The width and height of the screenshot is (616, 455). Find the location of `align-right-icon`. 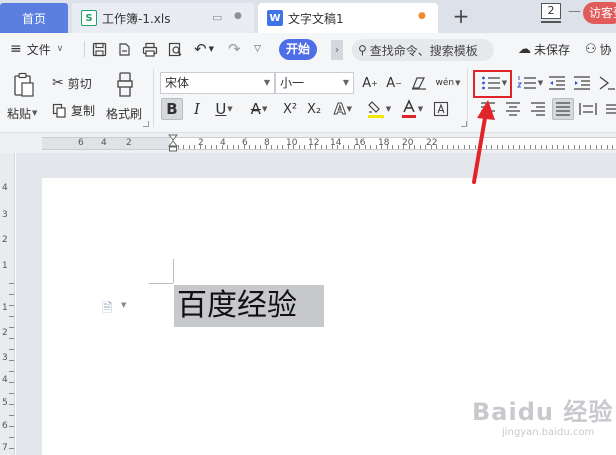

align-right-icon is located at coordinates (538, 109).